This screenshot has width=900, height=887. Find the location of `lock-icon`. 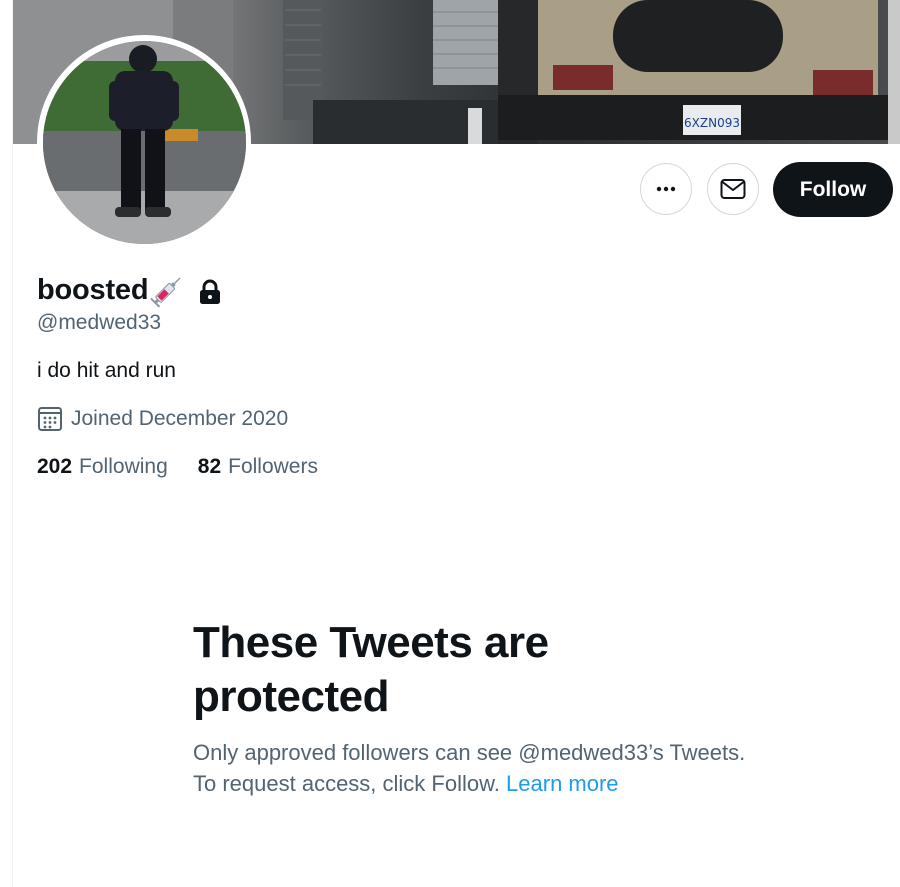

lock-icon is located at coordinates (210, 291).